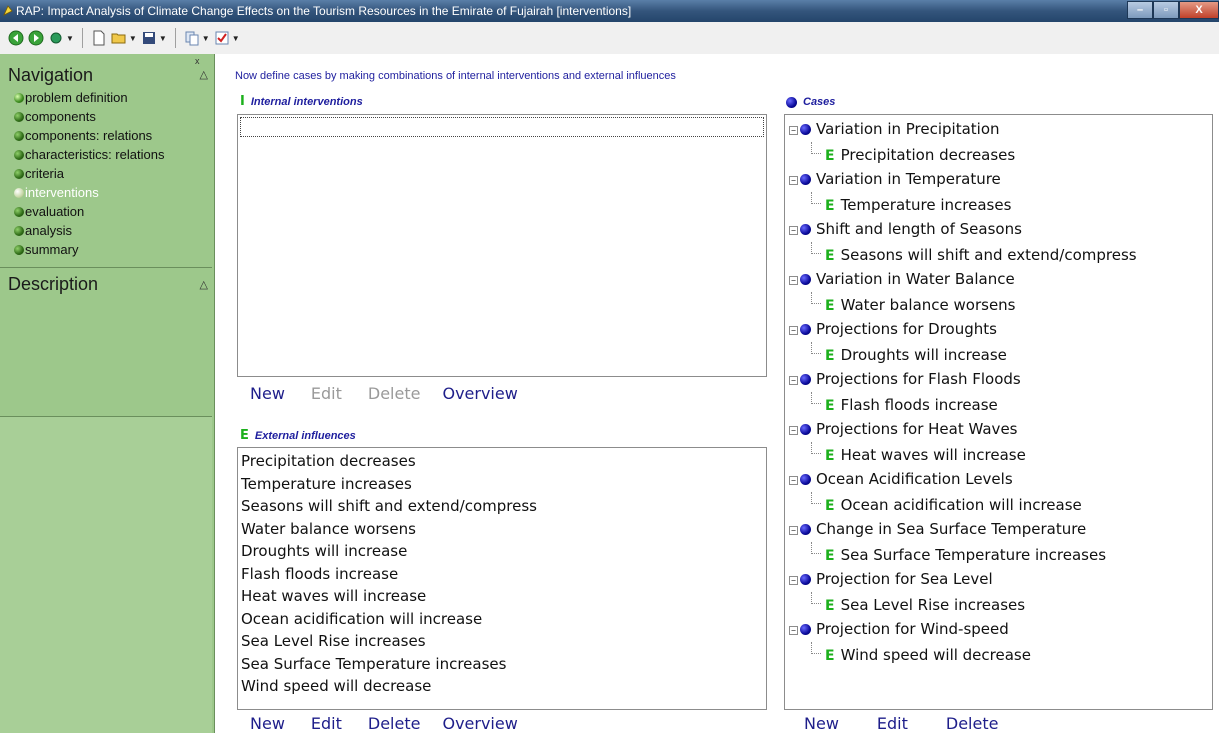 Image resolution: width=1219 pixels, height=733 pixels. I want to click on toolbar: ▼ ▼ ▼ ▼ ▼, so click(609, 38).